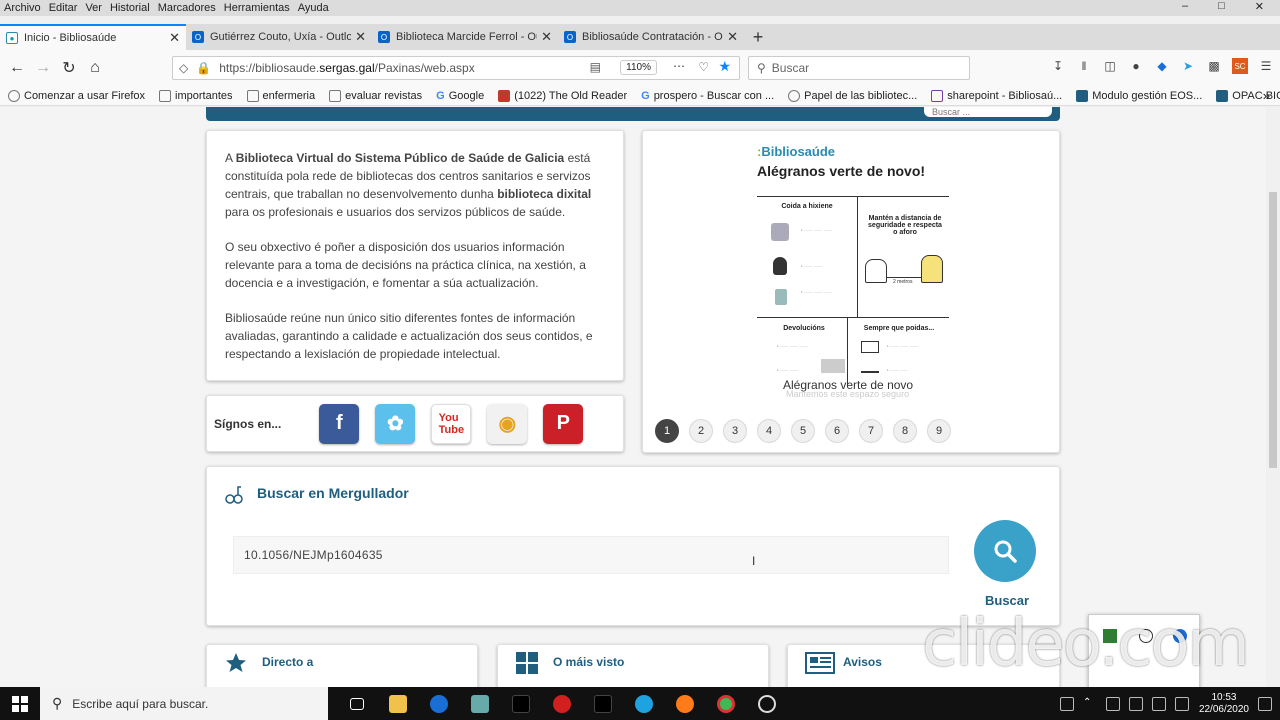 Image resolution: width=1280 pixels, height=720 pixels. I want to click on menu-historial: Historial, so click(130, 8).